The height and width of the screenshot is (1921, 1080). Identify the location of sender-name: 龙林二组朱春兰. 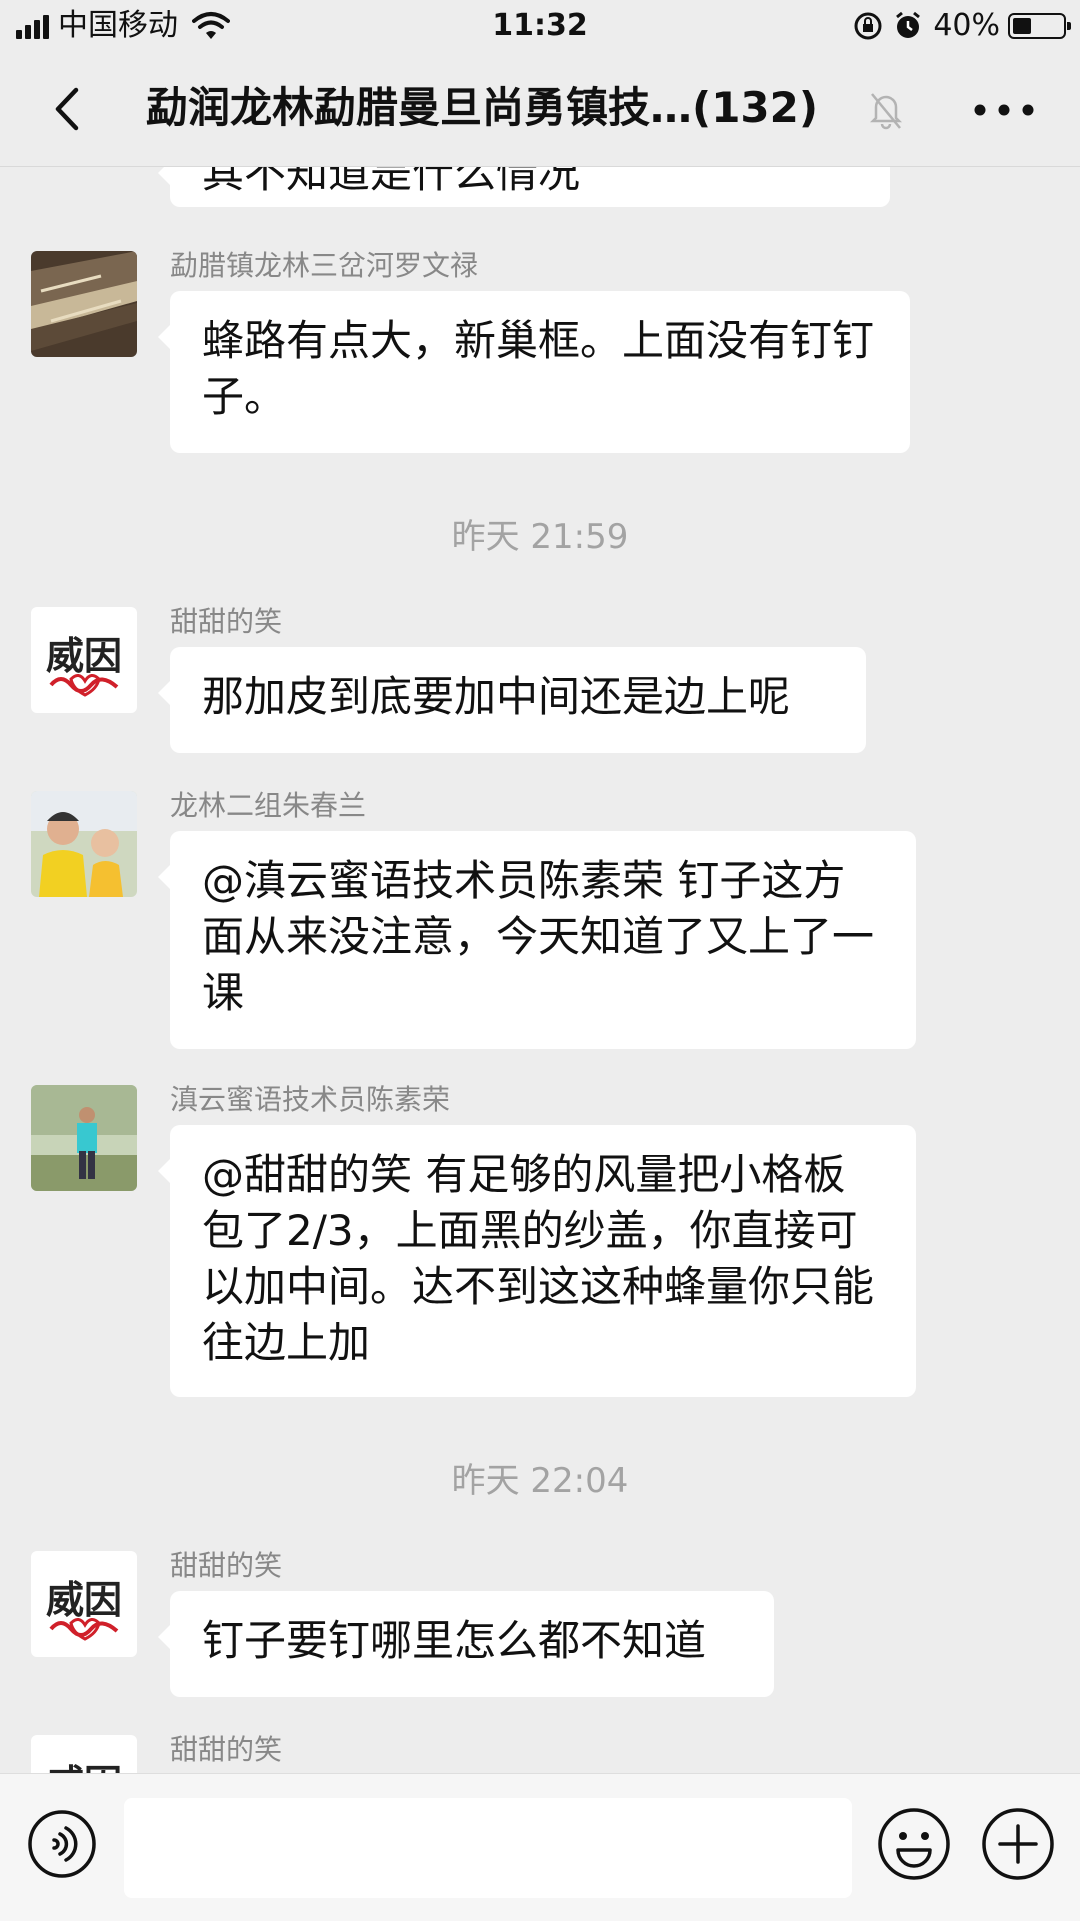
(268, 805).